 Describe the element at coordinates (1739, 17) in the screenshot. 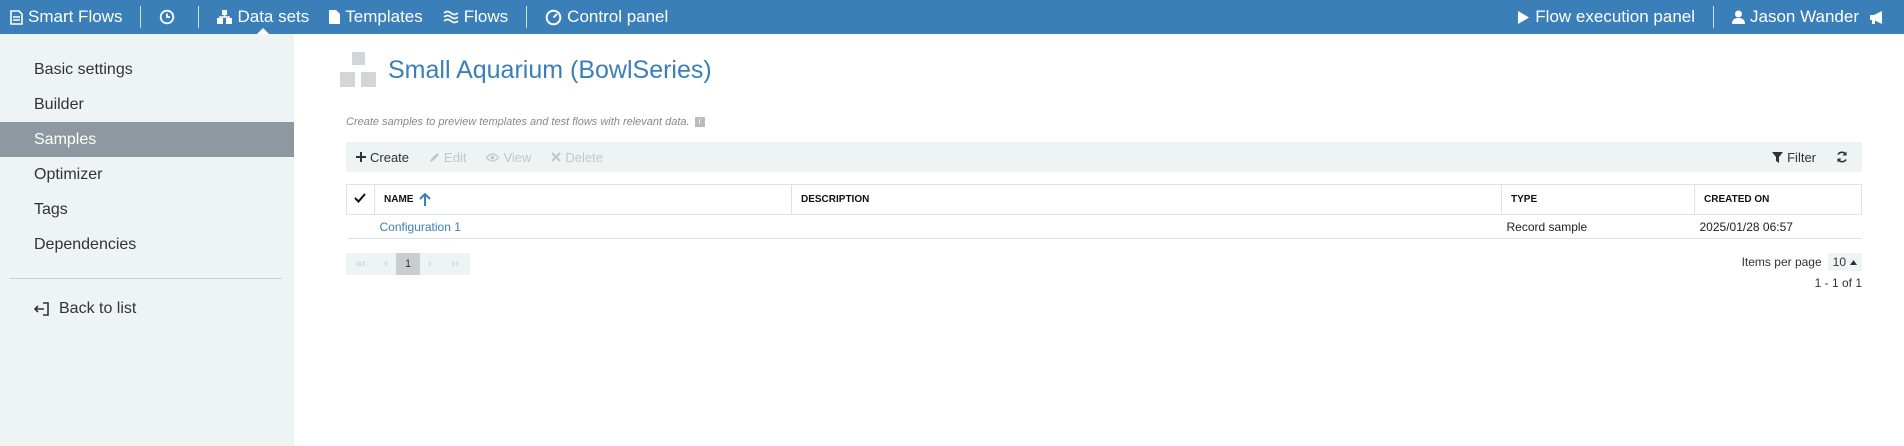

I see `user-icon` at that location.